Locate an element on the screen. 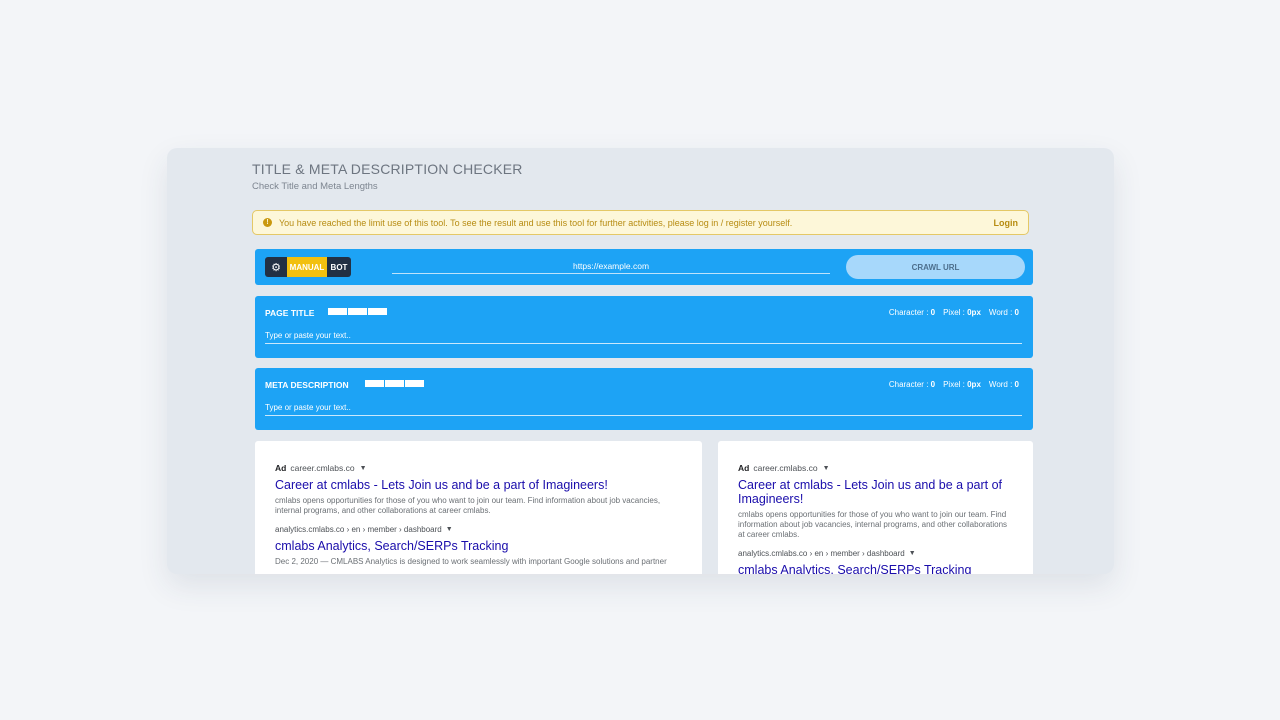 The width and height of the screenshot is (1280, 720). title-length-meter is located at coordinates (357, 311).